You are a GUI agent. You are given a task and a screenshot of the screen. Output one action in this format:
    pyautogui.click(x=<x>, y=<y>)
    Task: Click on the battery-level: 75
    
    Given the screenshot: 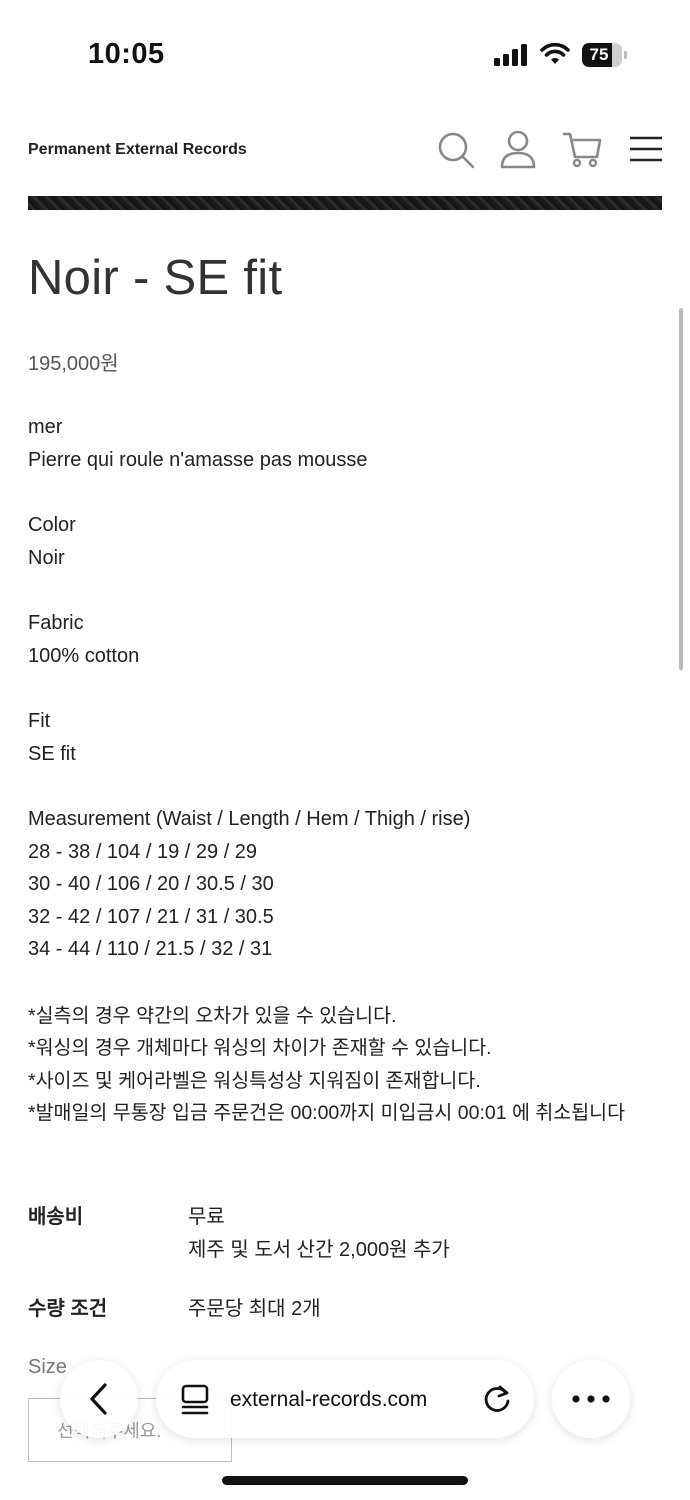 What is the action you would take?
    pyautogui.click(x=599, y=54)
    